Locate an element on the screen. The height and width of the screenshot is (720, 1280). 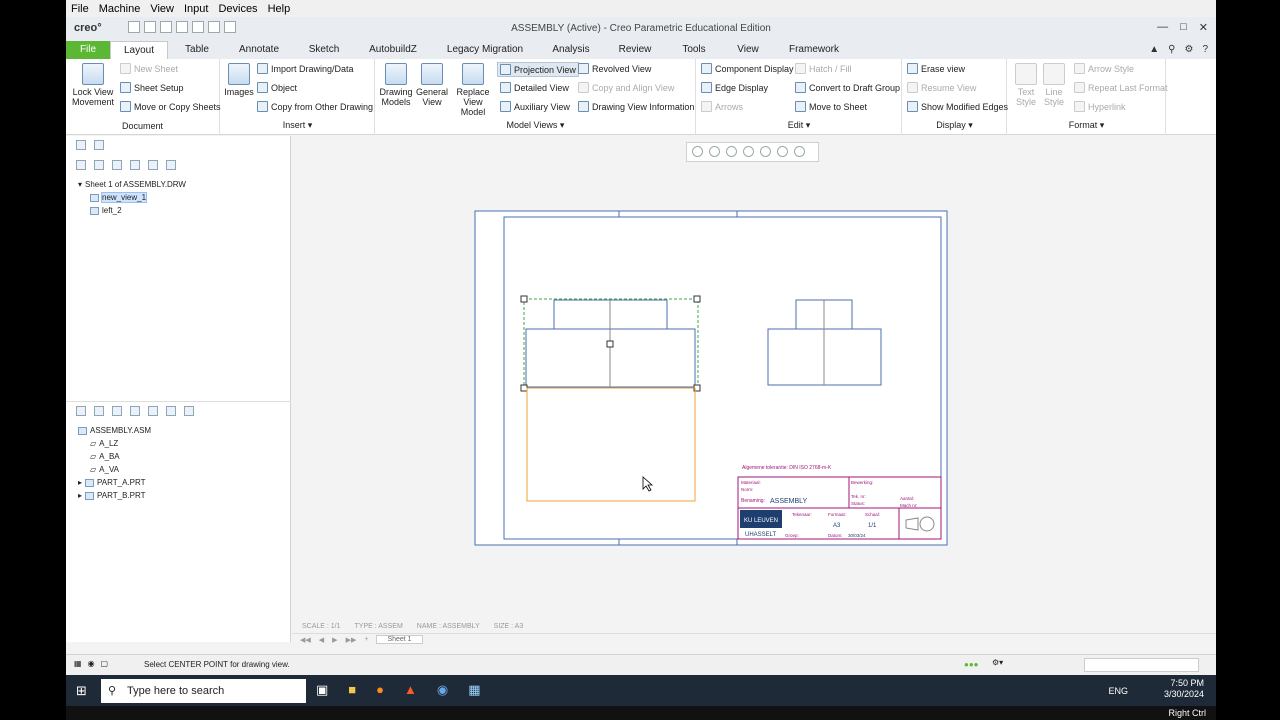
convert-draft-group-button: Convert to Draft Group is located at coordinates (847, 87).